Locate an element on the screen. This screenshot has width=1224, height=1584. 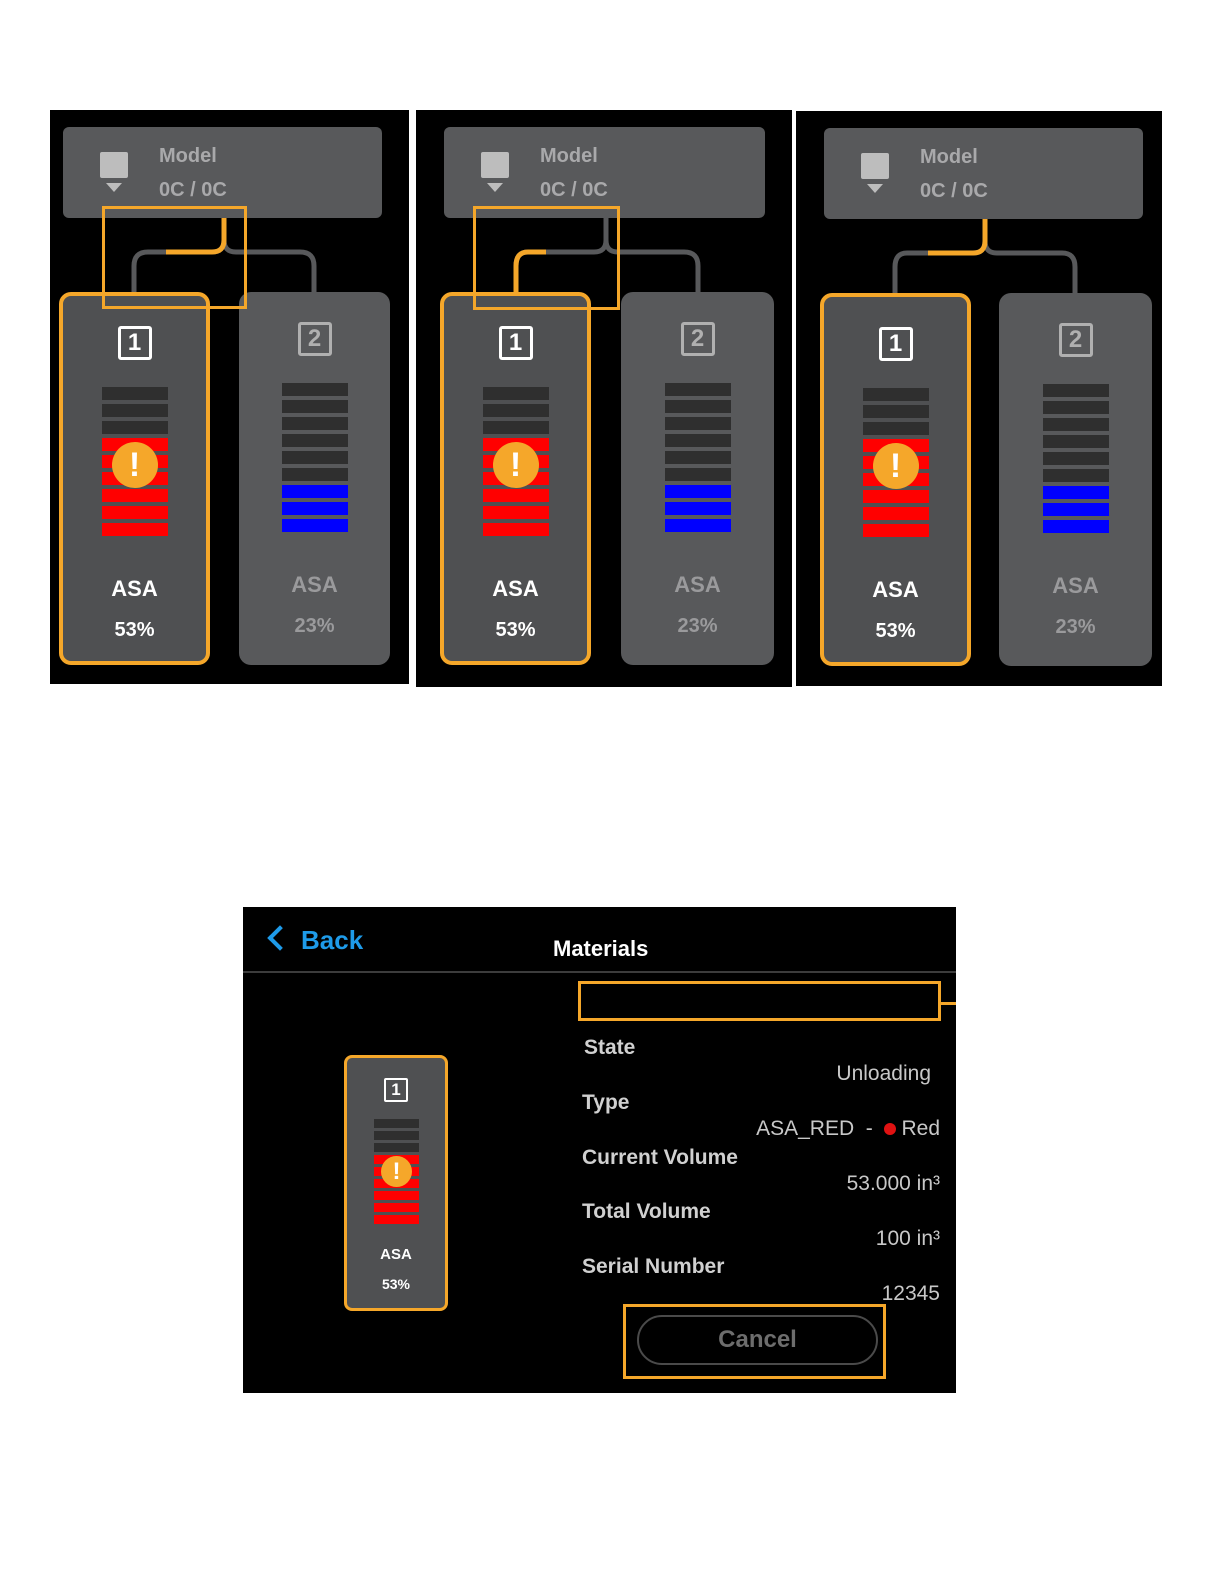
status-panel-1: Model 0C / 0C 1 ! ASA 53% 2 ASA 23% is located at coordinates (229, 397).